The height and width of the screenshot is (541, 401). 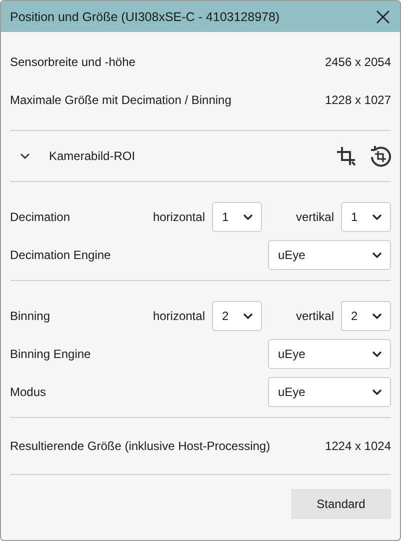 I want to click on field-label: Modus, so click(x=29, y=392).